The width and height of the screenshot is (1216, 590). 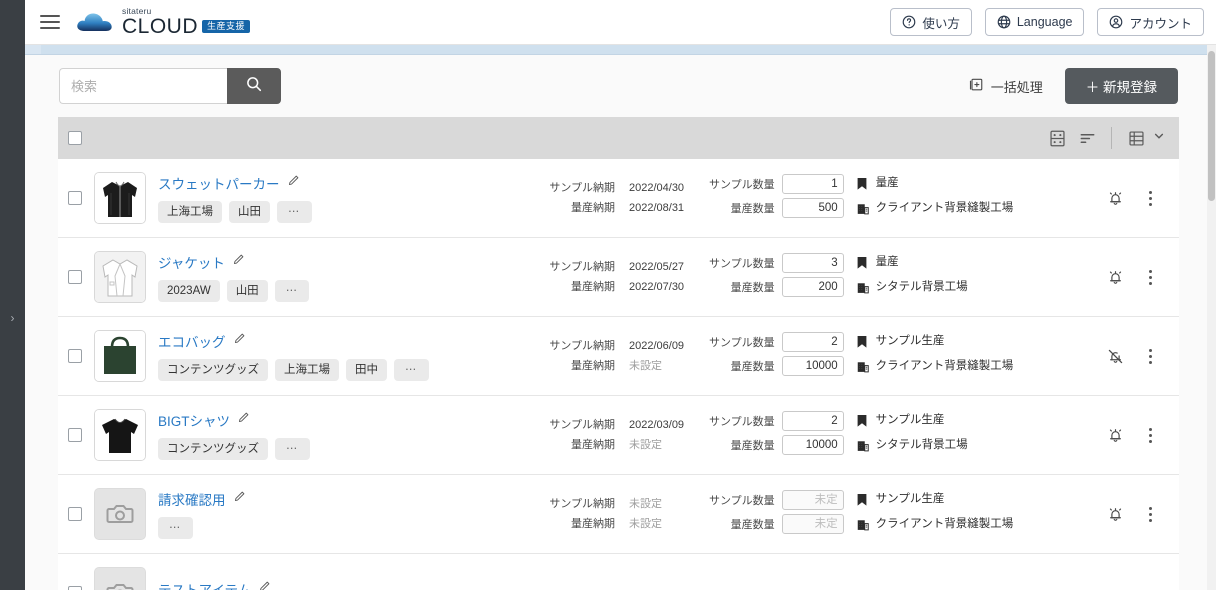 What do you see at coordinates (1121, 86) in the screenshot?
I see `new-registration-button: ＋ 新規登録` at bounding box center [1121, 86].